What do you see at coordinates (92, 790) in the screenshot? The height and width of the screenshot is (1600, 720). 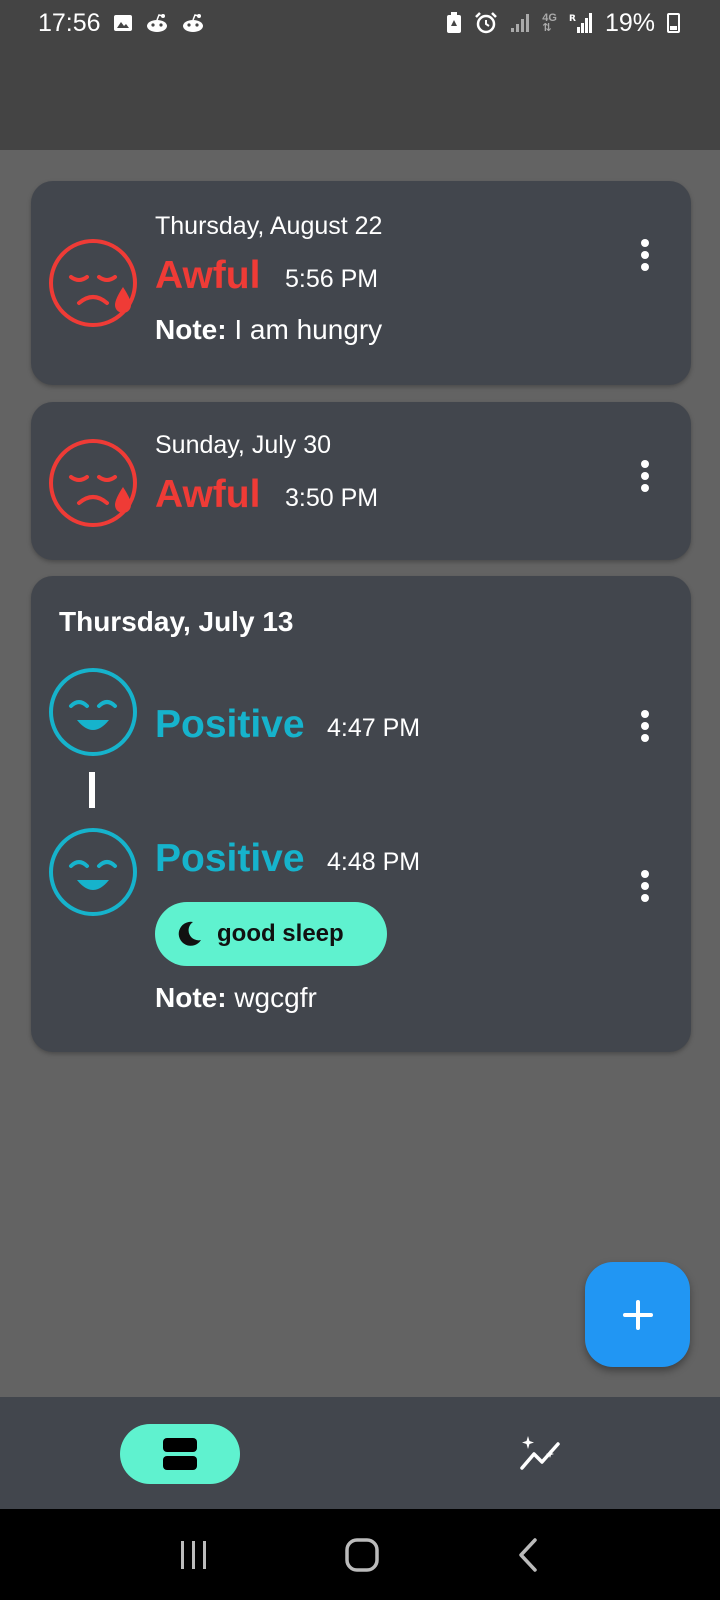 I see `timeline-connector` at bounding box center [92, 790].